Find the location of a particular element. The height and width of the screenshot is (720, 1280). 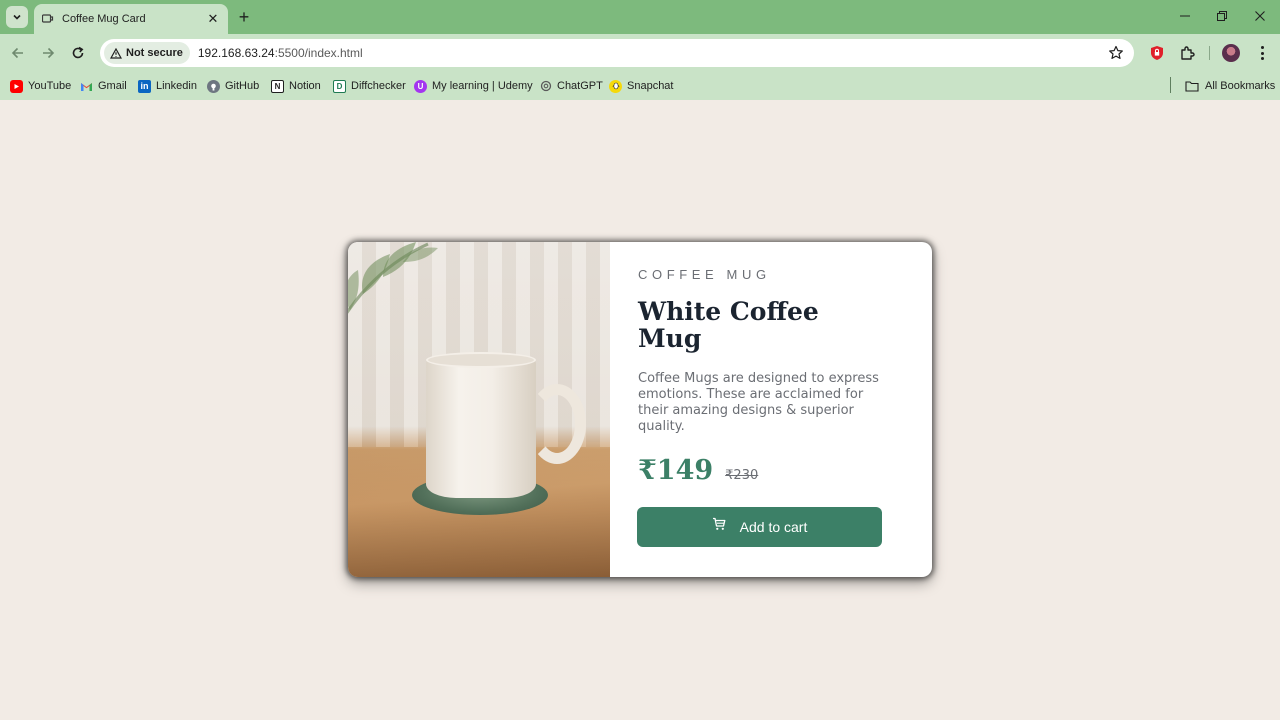

close-icon is located at coordinates (1260, 16).